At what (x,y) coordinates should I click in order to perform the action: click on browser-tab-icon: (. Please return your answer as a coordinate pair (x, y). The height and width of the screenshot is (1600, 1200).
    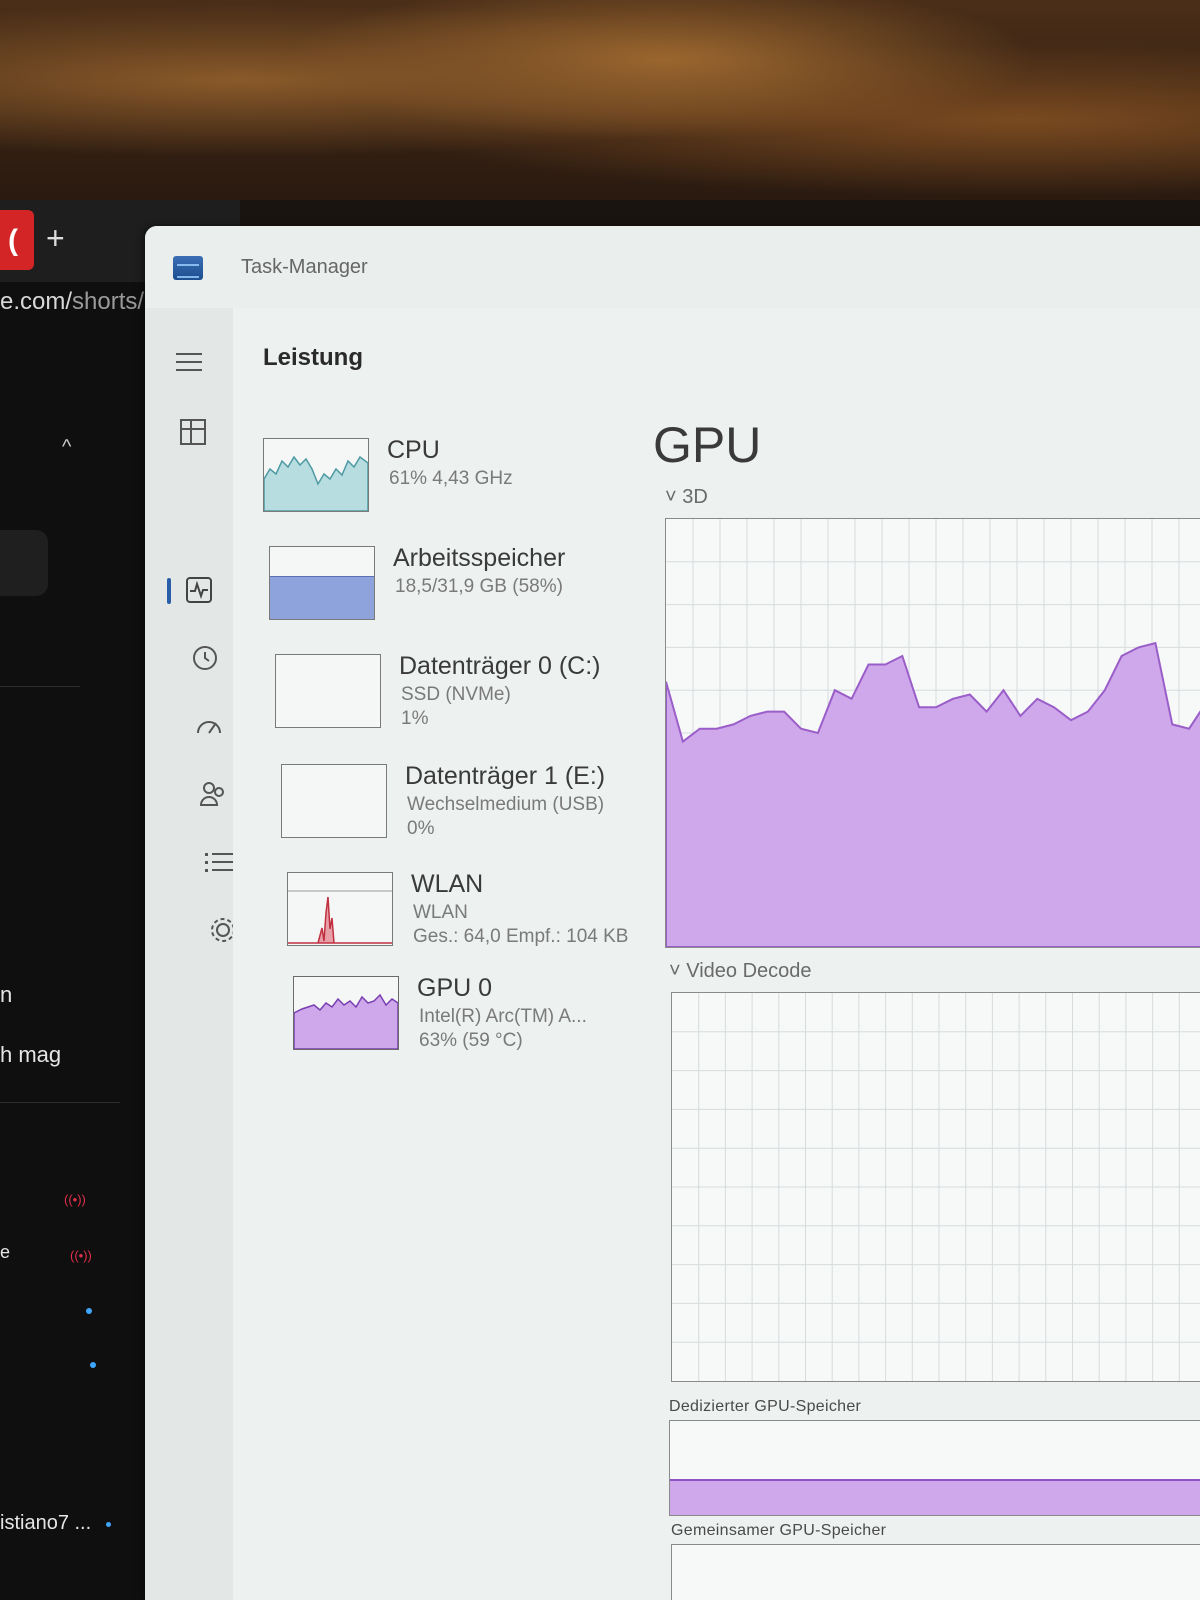
    Looking at the image, I should click on (13, 240).